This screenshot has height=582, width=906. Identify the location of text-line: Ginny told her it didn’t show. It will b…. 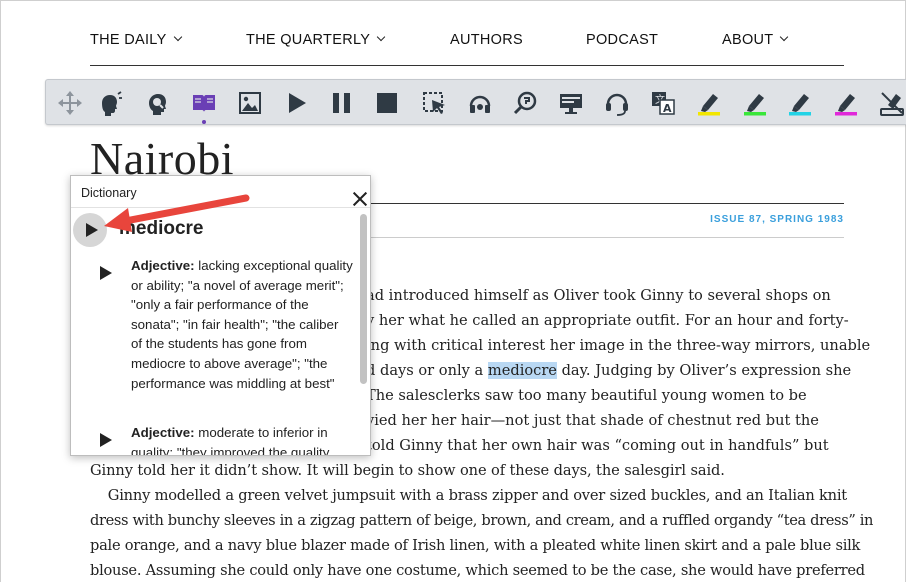
(407, 470).